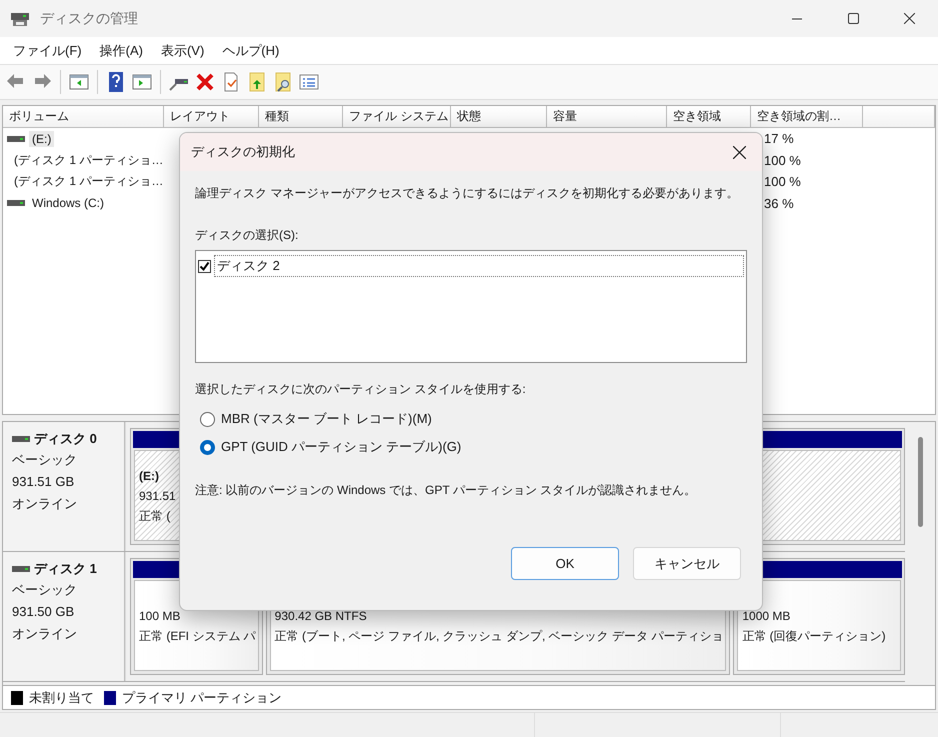 The image size is (938, 737). Describe the element at coordinates (183, 51) in the screenshot. I see `menu-item: 表示(V)` at that location.